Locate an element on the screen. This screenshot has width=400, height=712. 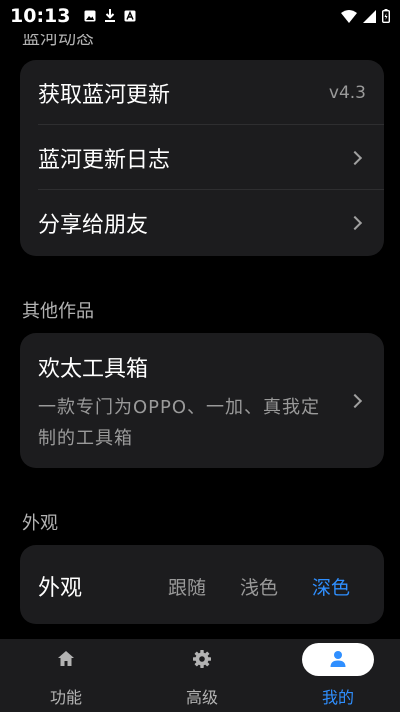
wifi-icon is located at coordinates (349, 16).